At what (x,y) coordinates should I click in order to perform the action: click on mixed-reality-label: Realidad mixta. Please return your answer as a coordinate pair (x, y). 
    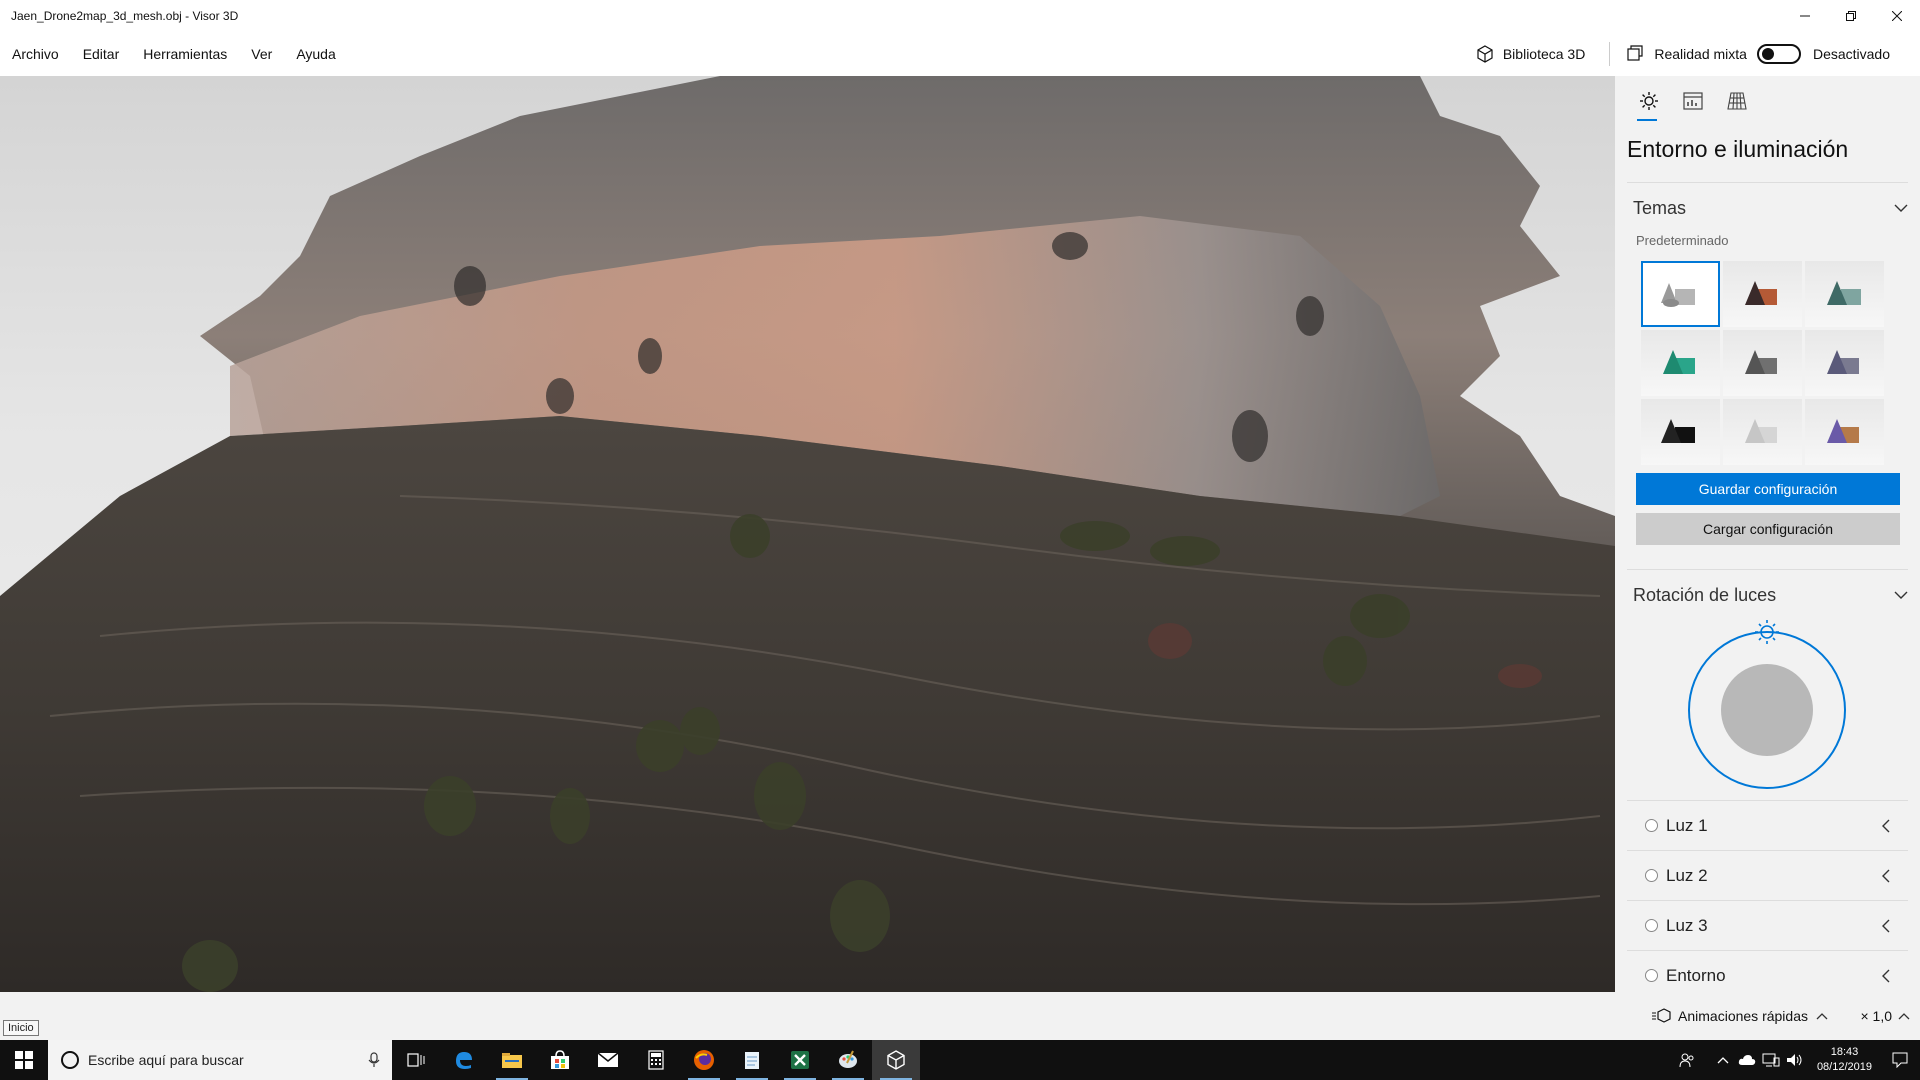
    Looking at the image, I should click on (1700, 53).